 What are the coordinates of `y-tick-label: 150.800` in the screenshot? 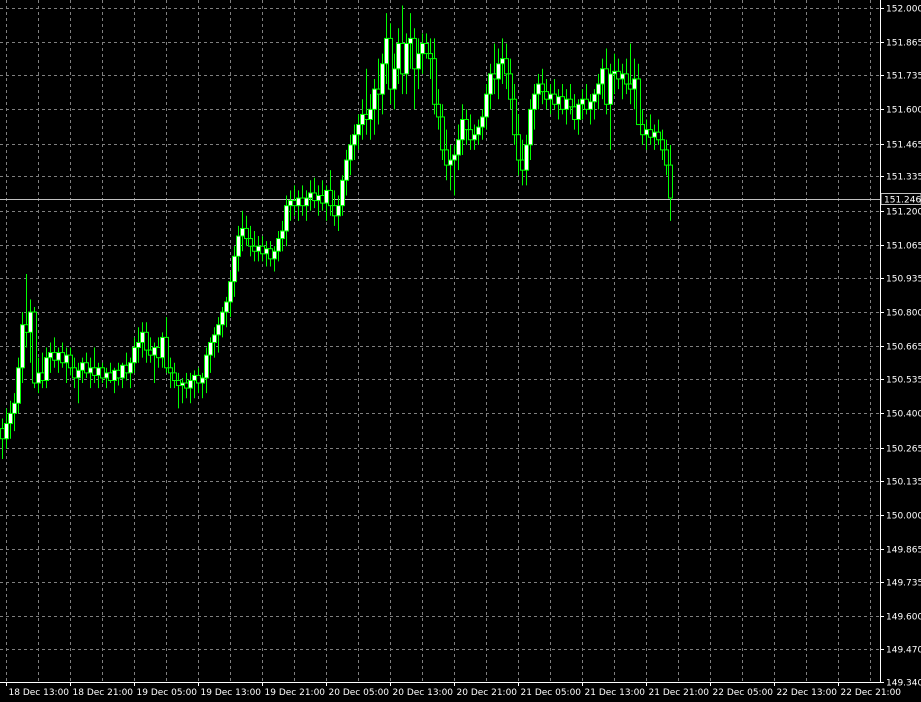 It's located at (903, 314).